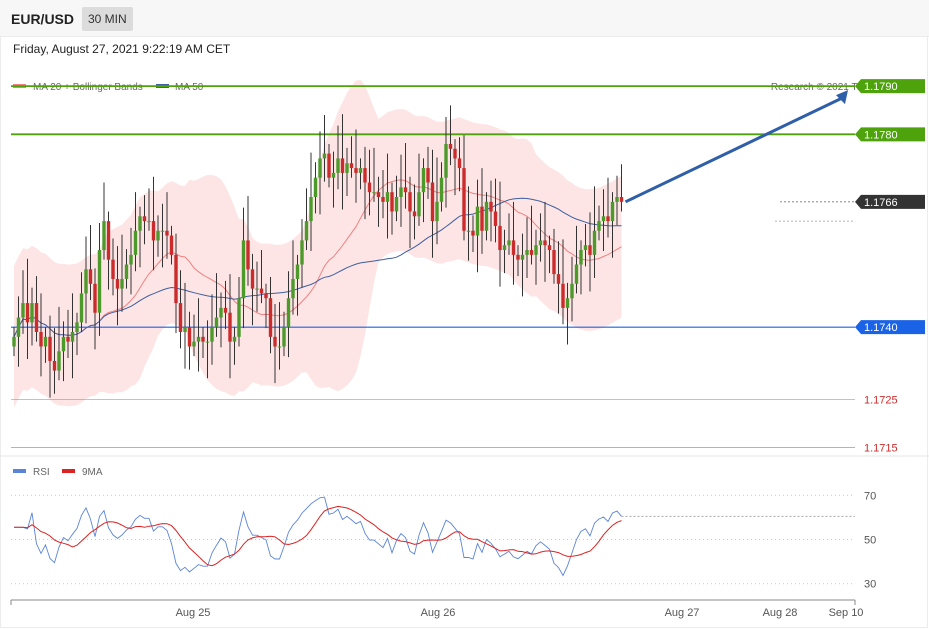  I want to click on rsi-tick-70: 70, so click(870, 496).